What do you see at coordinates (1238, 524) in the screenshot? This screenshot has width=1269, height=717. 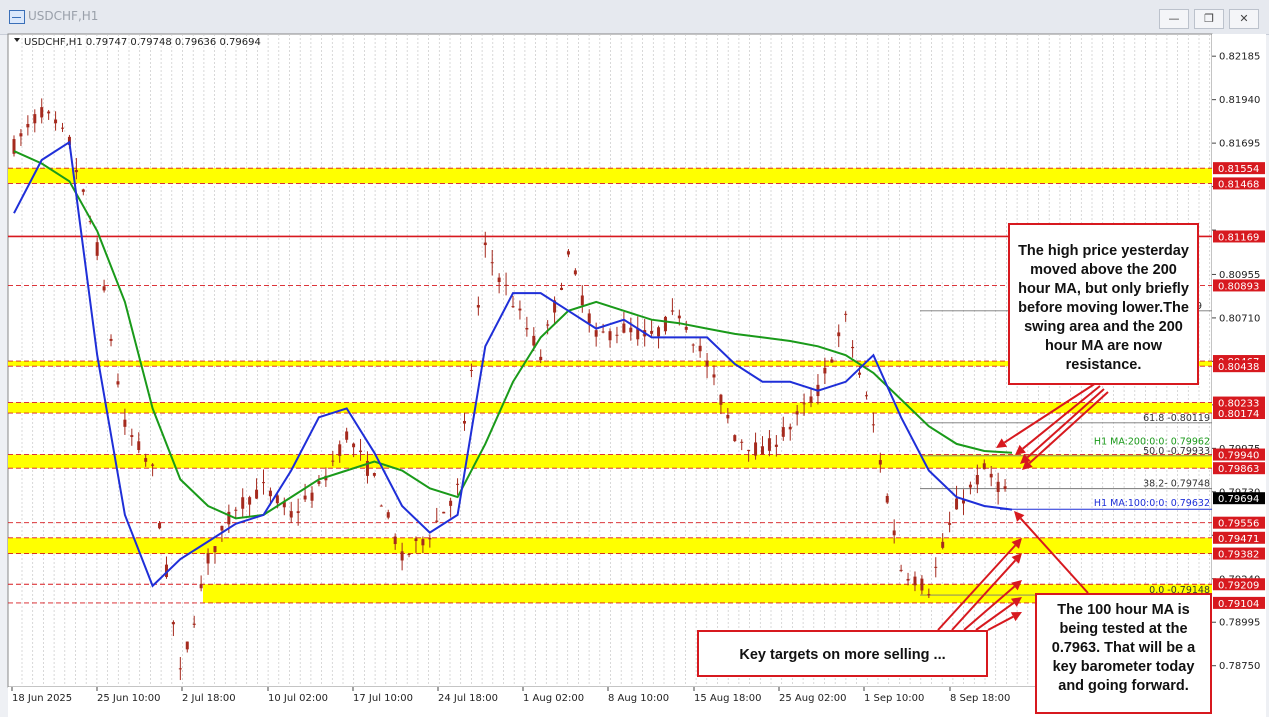 I see `line-price-tag: 0.79556` at bounding box center [1238, 524].